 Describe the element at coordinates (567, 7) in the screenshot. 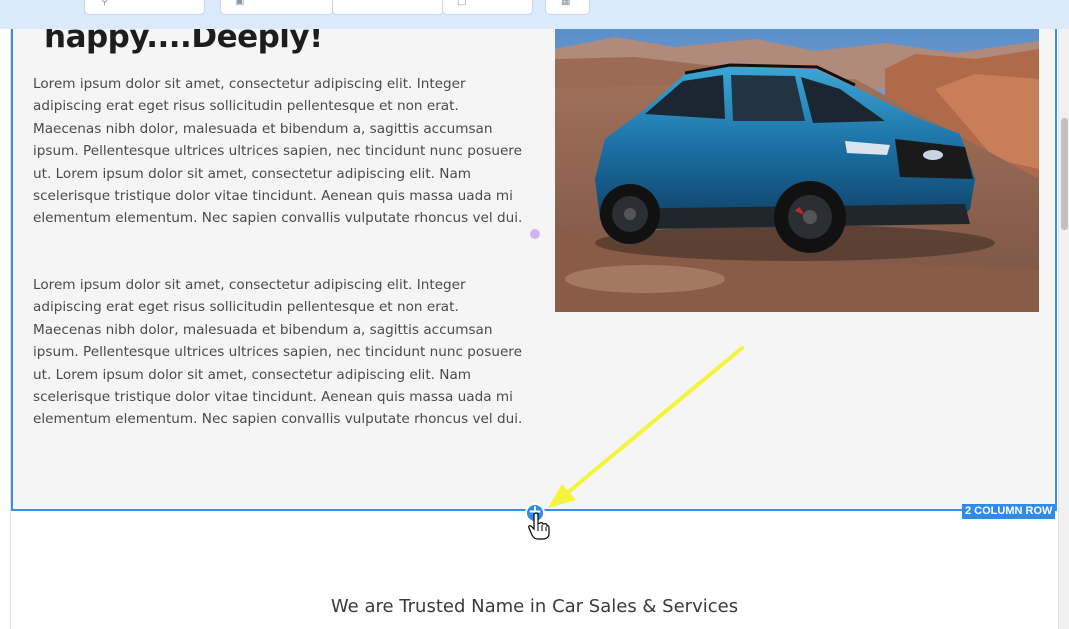

I see `toolbar-button-grid: ▦` at that location.